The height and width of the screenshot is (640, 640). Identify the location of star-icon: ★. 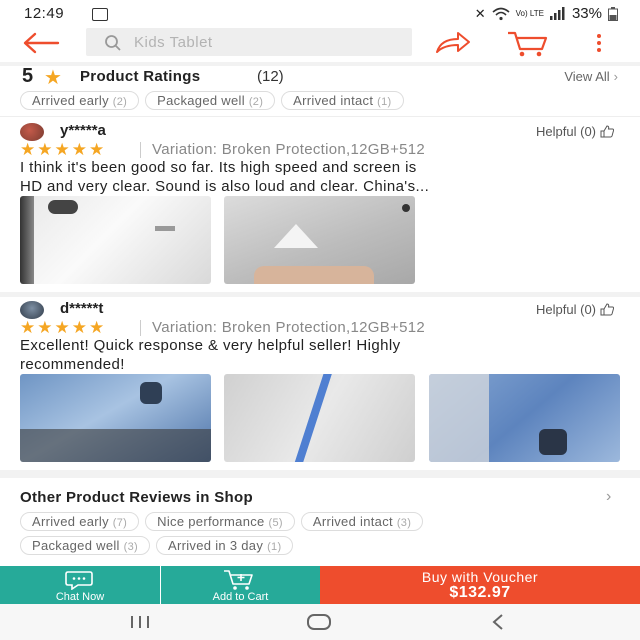
(53, 78).